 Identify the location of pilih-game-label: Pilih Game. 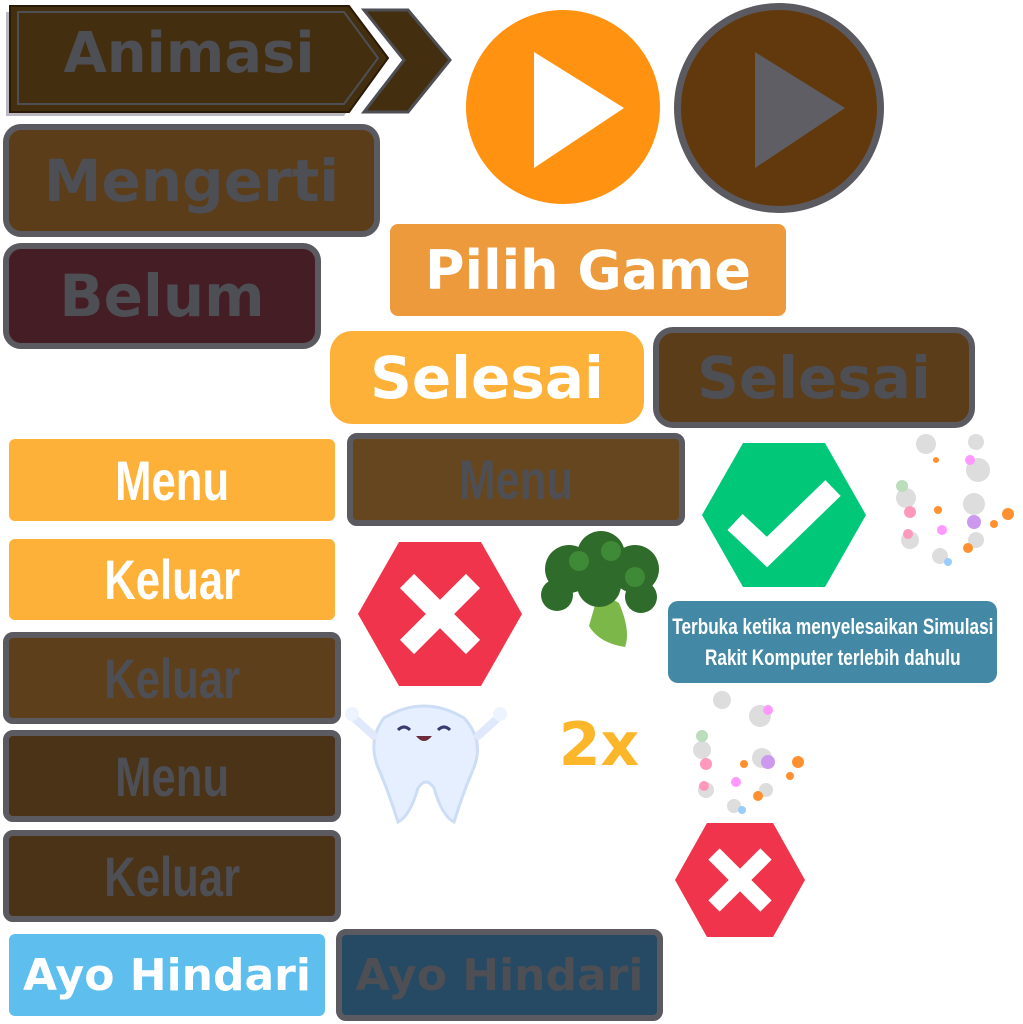
(587, 270).